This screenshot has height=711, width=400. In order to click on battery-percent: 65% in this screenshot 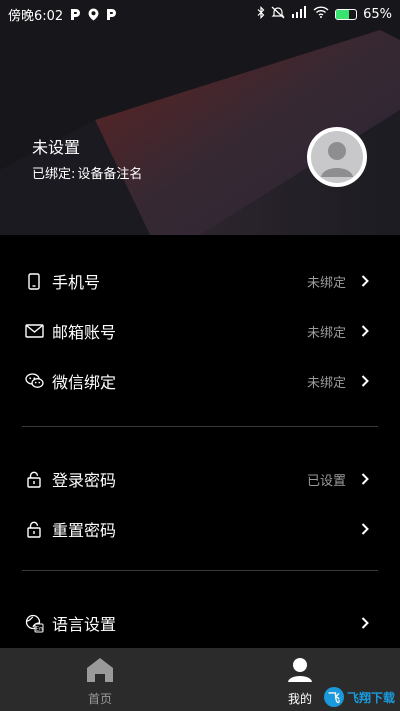, I will do `click(377, 14)`.